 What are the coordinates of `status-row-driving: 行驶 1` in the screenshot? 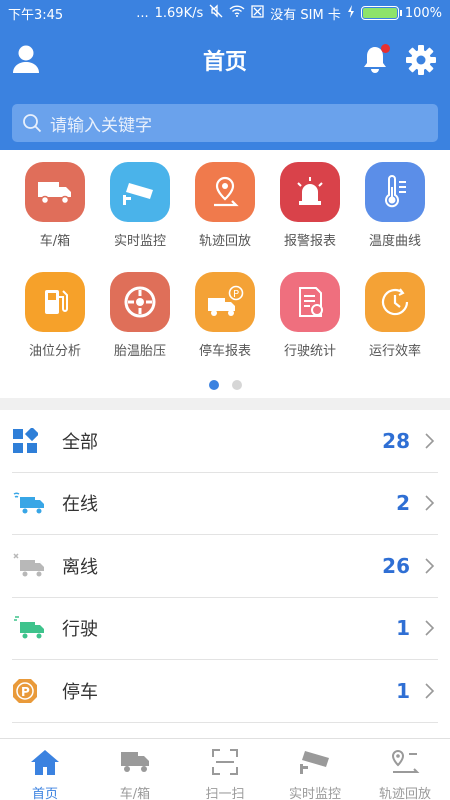 It's located at (225, 629).